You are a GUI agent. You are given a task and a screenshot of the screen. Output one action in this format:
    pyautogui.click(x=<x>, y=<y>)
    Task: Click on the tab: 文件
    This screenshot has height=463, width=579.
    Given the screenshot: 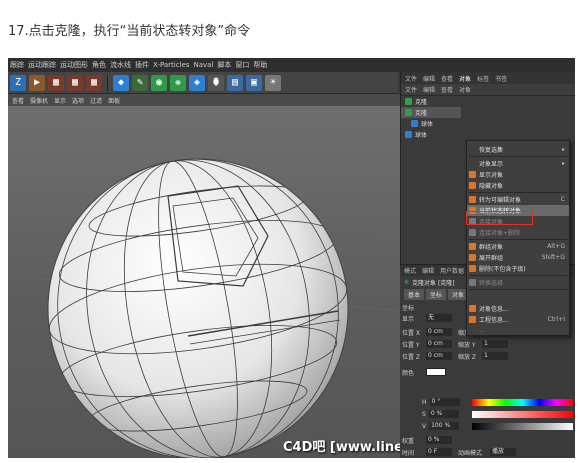 What is the action you would take?
    pyautogui.click(x=411, y=78)
    